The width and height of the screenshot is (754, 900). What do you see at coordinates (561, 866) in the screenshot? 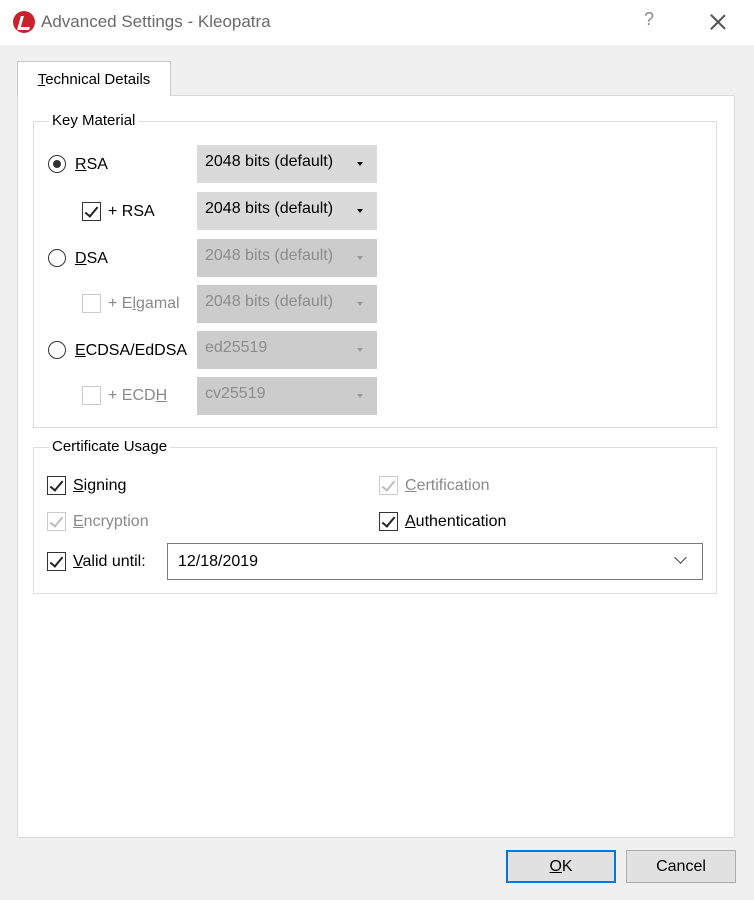
I see `ok-button: OK` at bounding box center [561, 866].